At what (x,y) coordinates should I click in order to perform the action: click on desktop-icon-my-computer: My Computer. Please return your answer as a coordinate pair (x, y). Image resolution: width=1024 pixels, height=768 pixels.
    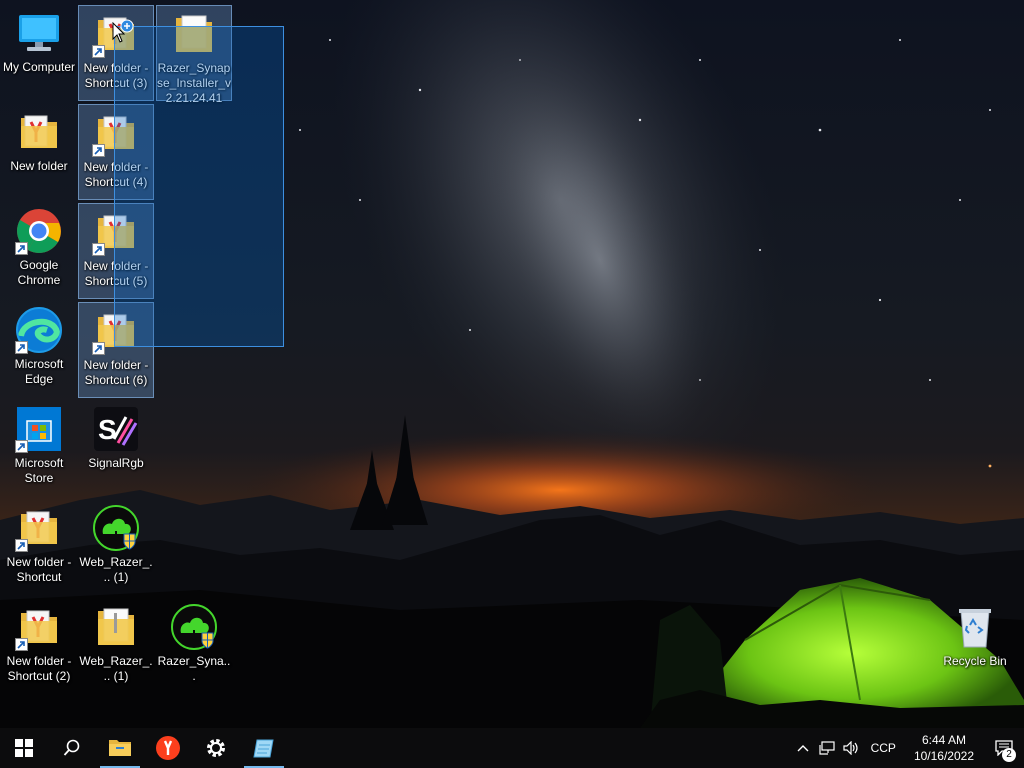
    Looking at the image, I should click on (39, 52).